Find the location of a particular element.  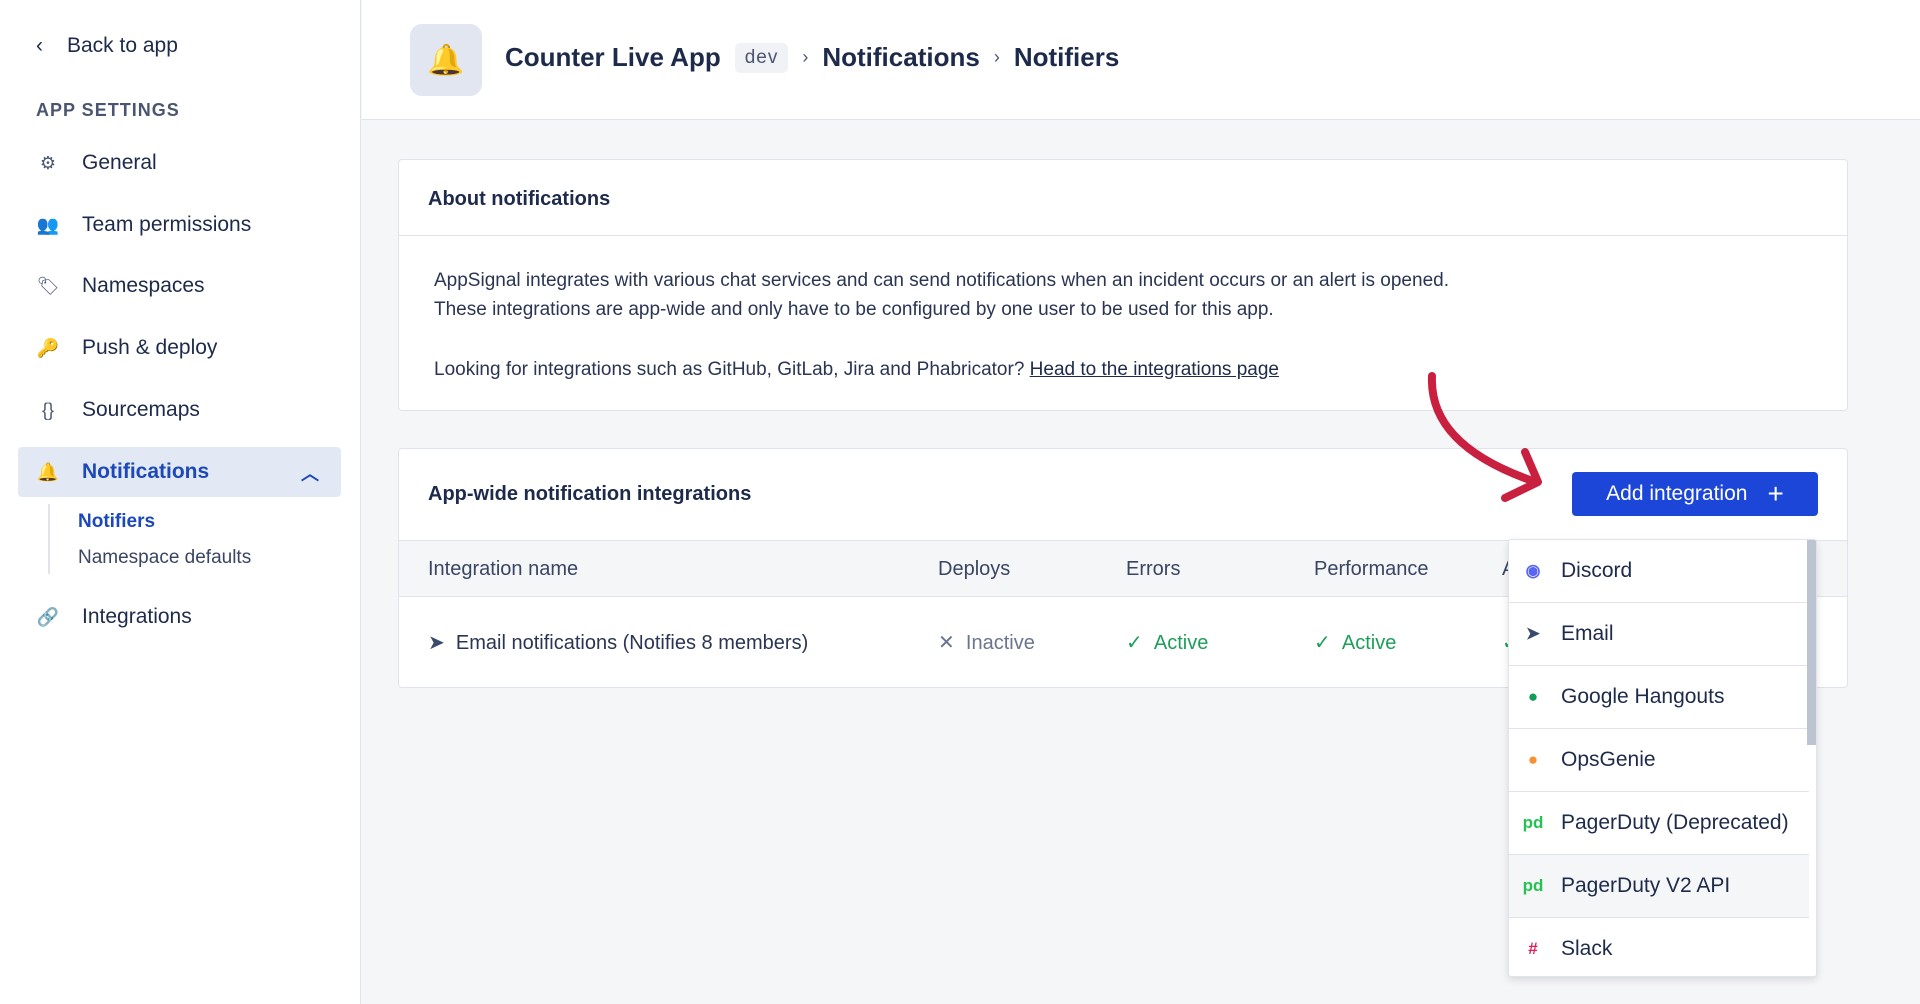

sidebar-item-sourcemaps: {} Sourcemaps is located at coordinates (179, 410).